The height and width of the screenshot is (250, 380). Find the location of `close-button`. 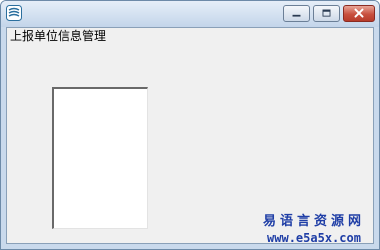

close-button is located at coordinates (359, 13).